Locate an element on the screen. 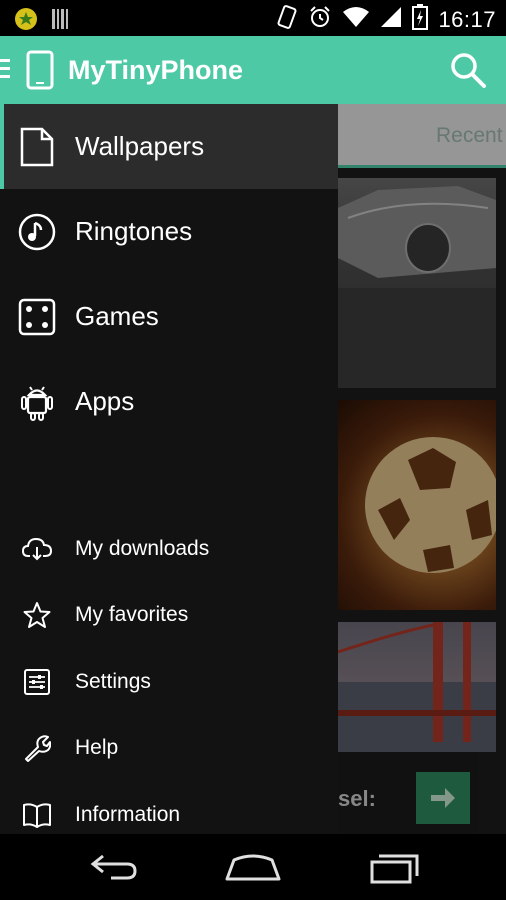 The width and height of the screenshot is (506, 900). drawer-item-label: Ringtones is located at coordinates (134, 231).